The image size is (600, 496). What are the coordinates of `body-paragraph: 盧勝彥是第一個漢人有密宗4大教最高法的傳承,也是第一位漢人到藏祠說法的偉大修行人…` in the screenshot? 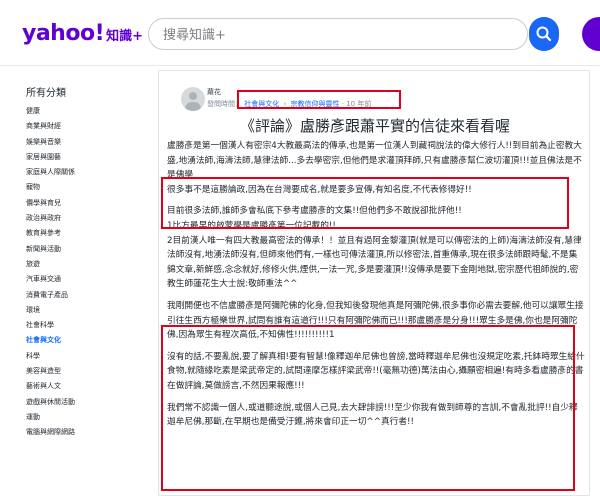 It's located at (374, 161).